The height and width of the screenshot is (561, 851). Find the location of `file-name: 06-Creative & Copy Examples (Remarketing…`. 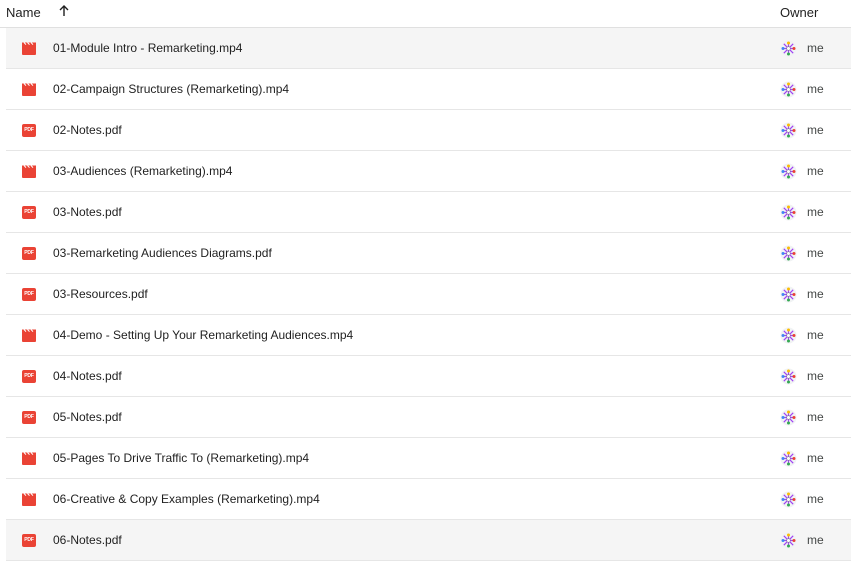

file-name: 06-Creative & Copy Examples (Remarketing… is located at coordinates (186, 499).